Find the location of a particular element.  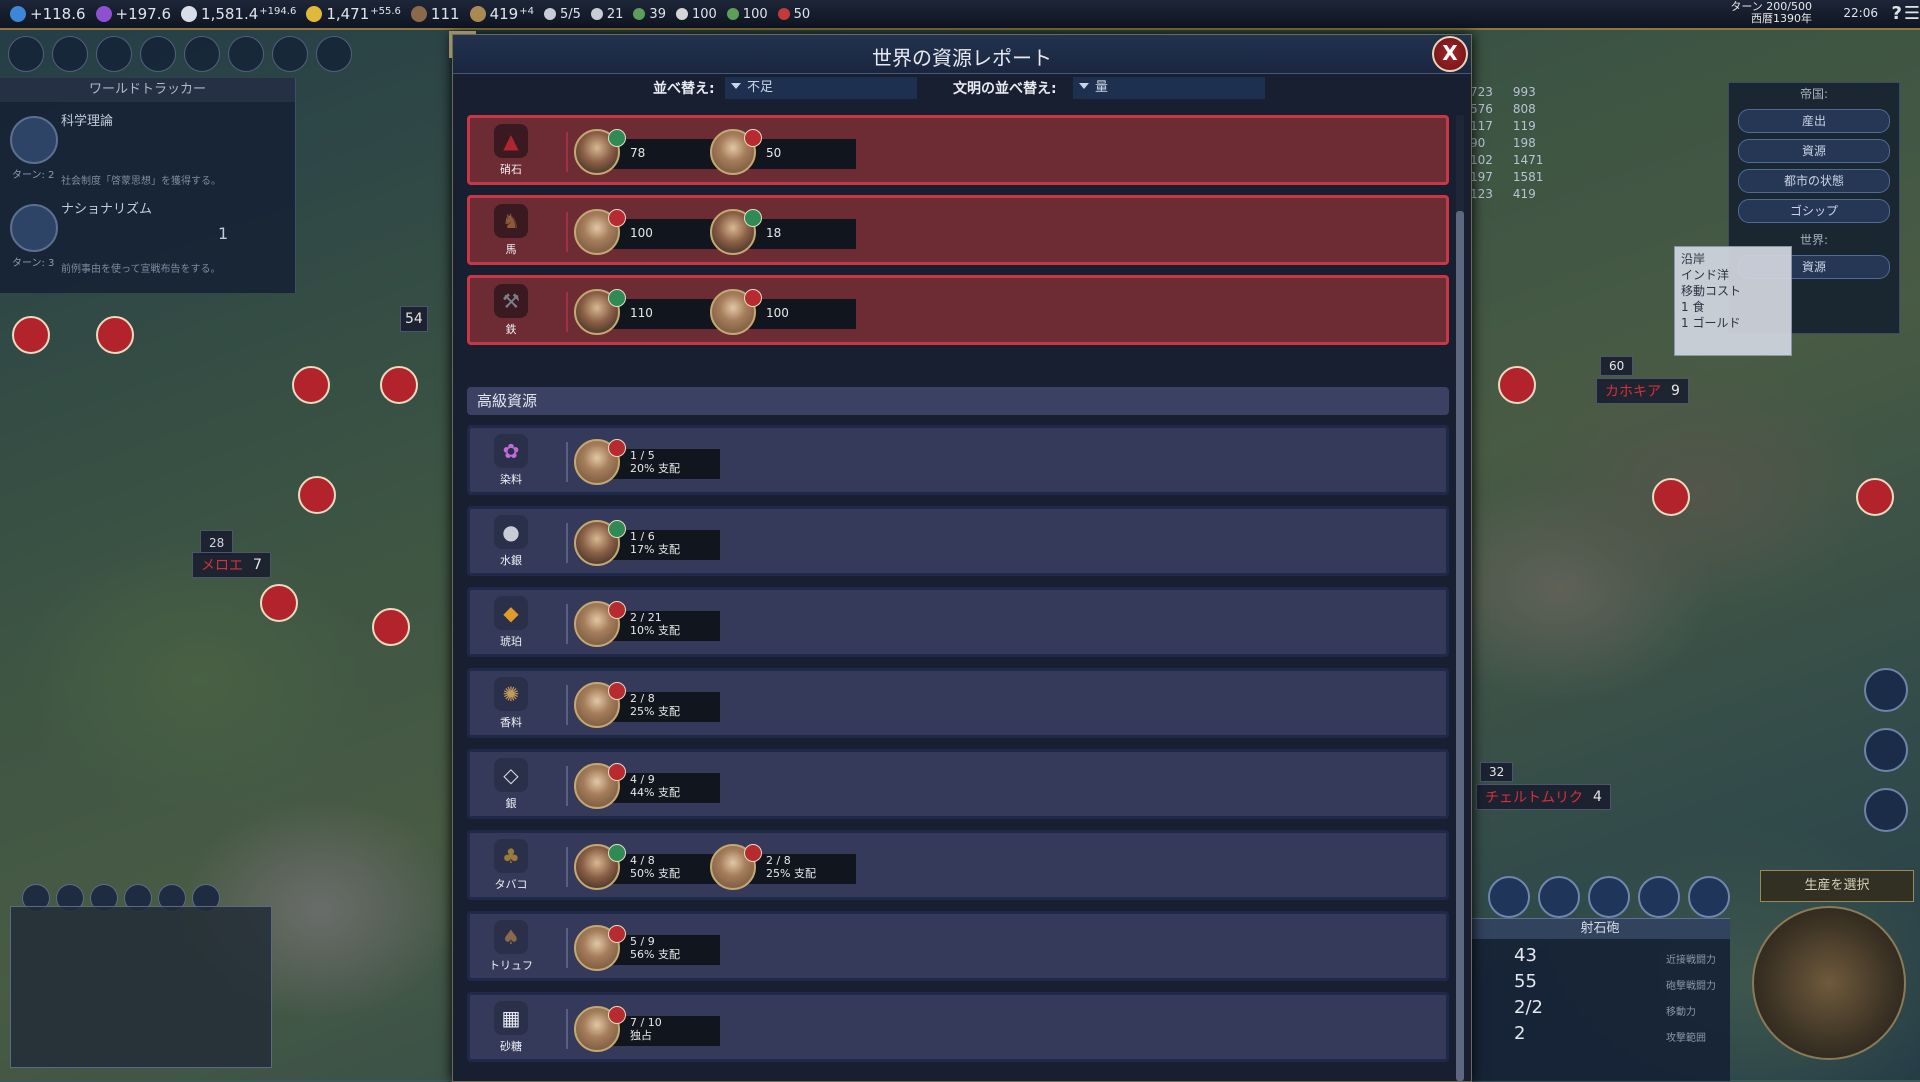

city-banner-cahokia: カホキア 9 is located at coordinates (1642, 391).